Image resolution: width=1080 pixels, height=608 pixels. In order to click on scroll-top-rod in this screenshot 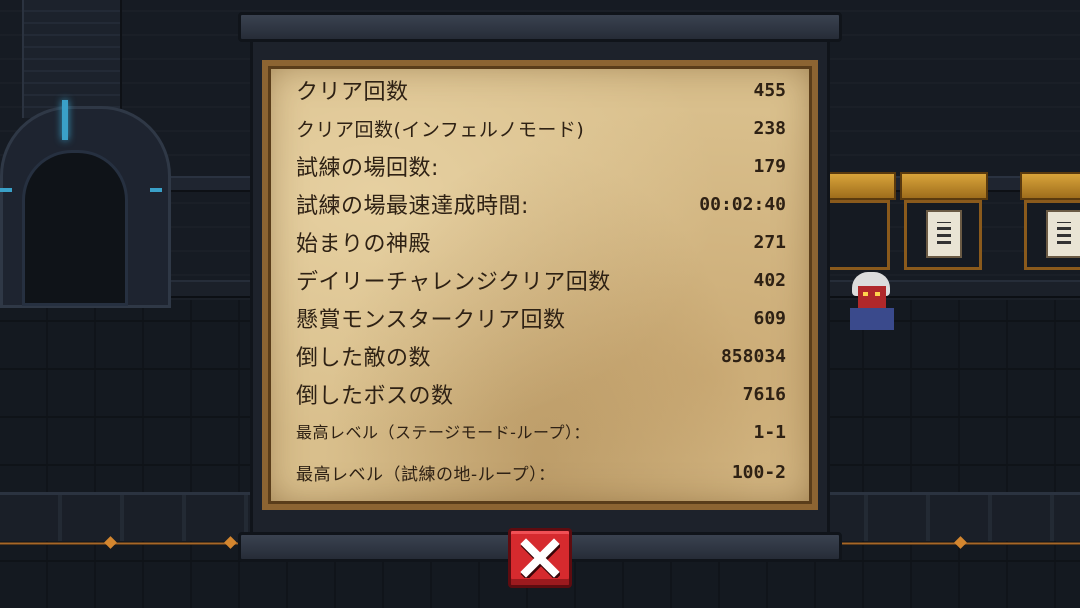, I will do `click(540, 27)`.